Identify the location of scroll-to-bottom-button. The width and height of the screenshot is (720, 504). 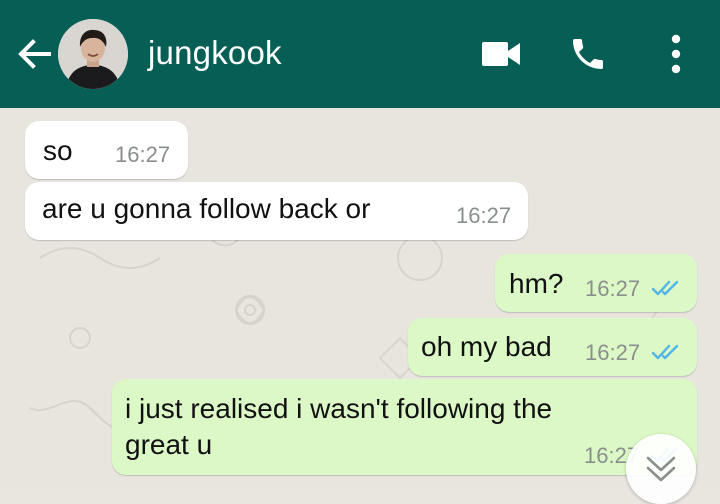
(661, 469).